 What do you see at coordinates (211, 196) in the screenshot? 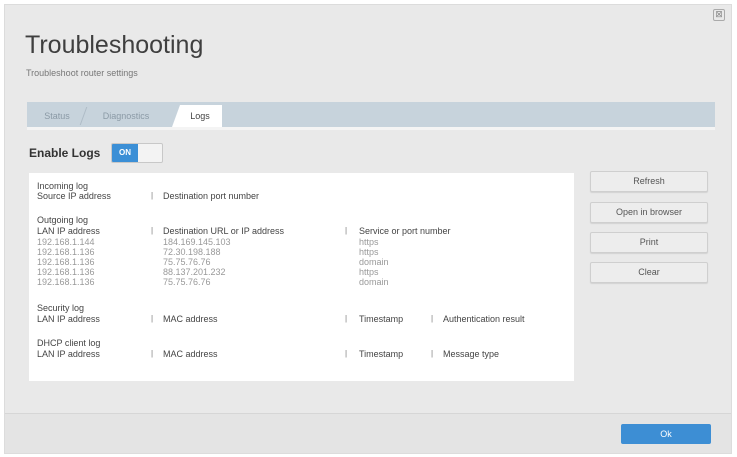
I see `incoming-col-dest-port: Destination port number` at bounding box center [211, 196].